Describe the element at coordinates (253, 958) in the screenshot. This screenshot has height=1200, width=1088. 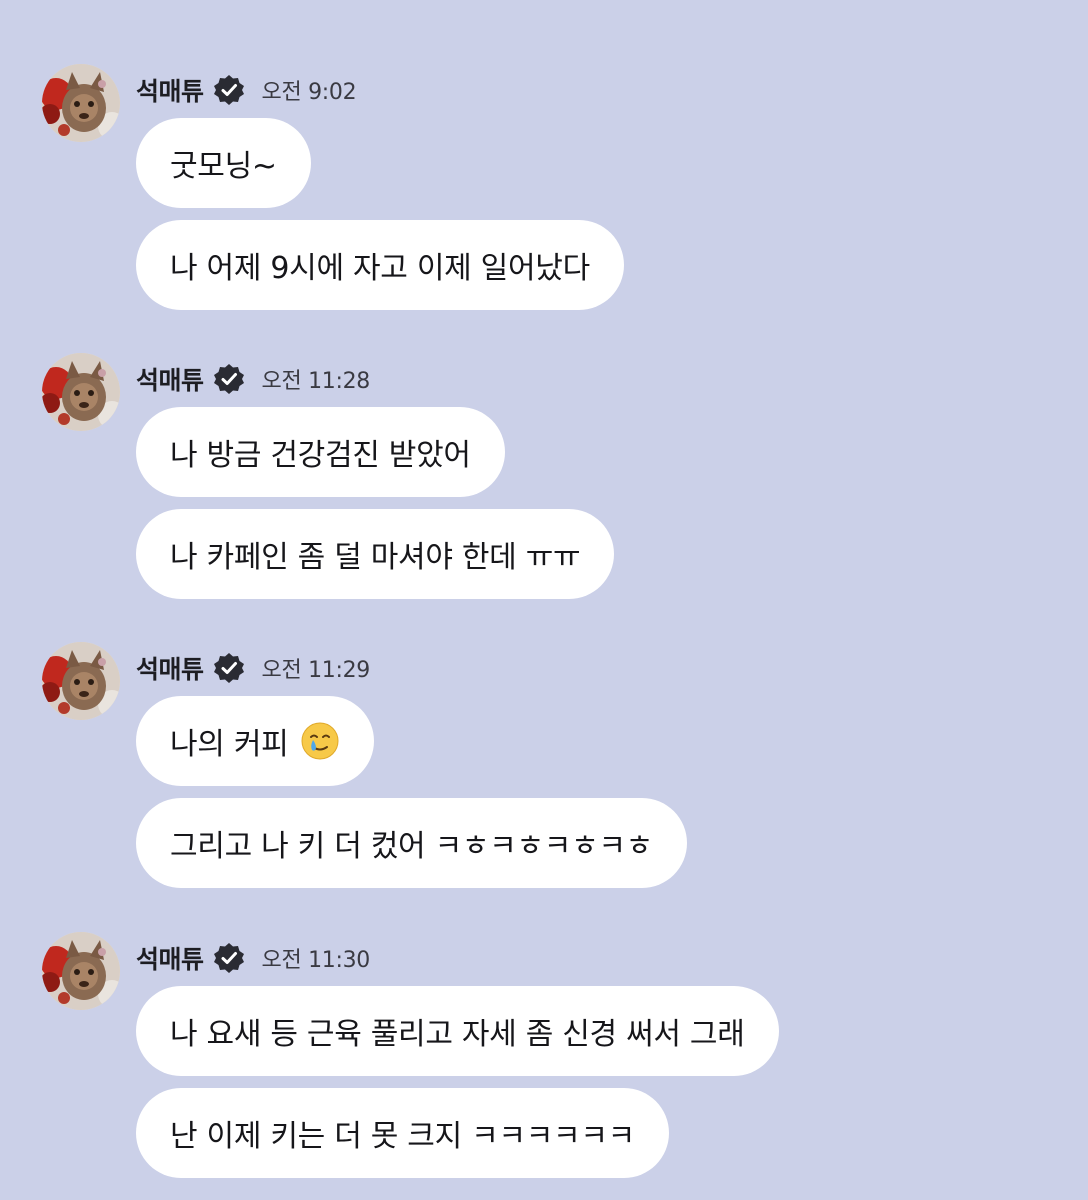
I see `message-header: 석매튜 오전 11:30` at that location.